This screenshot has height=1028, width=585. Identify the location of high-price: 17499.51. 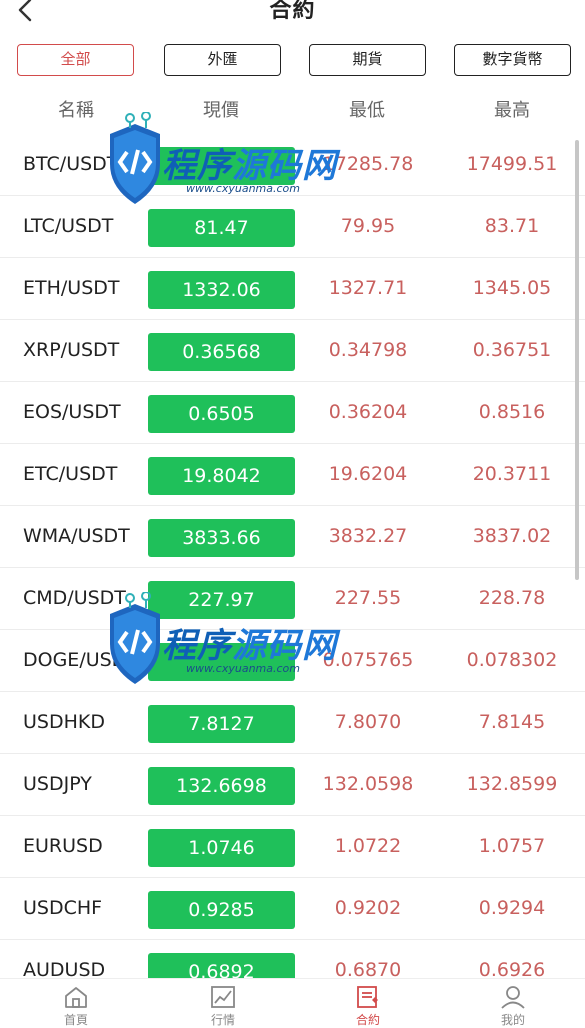
(512, 164).